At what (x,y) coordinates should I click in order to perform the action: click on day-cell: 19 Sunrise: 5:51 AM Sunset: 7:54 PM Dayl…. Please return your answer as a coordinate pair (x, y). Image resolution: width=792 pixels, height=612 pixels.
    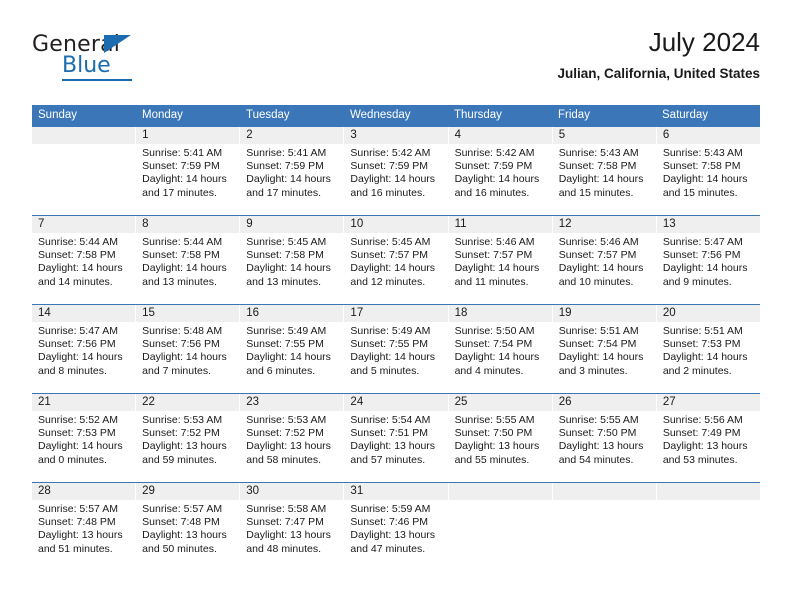
    Looking at the image, I should click on (604, 349).